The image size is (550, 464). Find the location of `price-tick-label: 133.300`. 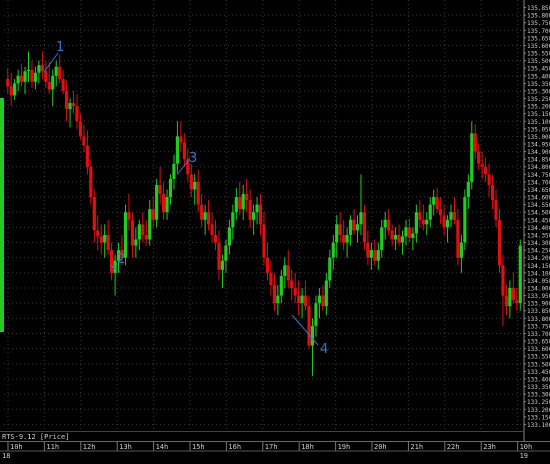

price-tick-label: 133.300 is located at coordinates (538, 395).